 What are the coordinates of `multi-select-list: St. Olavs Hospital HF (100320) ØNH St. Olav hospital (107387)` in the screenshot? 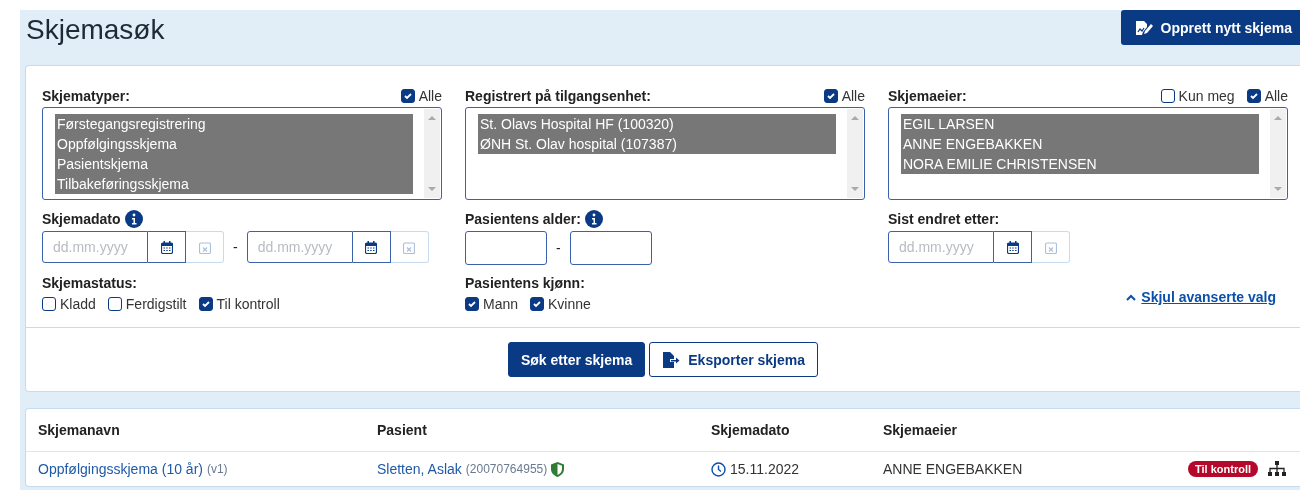 It's located at (665, 153).